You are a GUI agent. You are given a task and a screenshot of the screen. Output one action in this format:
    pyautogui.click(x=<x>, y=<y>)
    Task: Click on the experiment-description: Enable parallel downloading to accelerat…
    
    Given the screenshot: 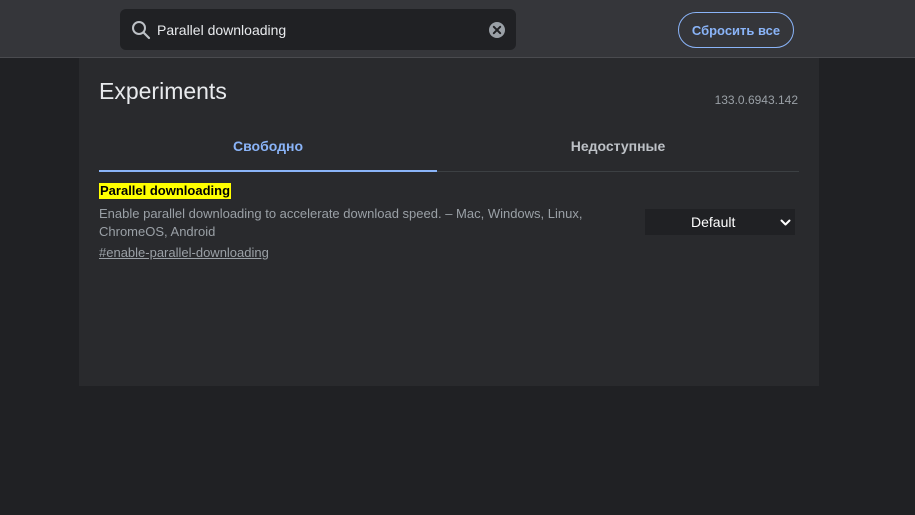 What is the action you would take?
    pyautogui.click(x=341, y=222)
    